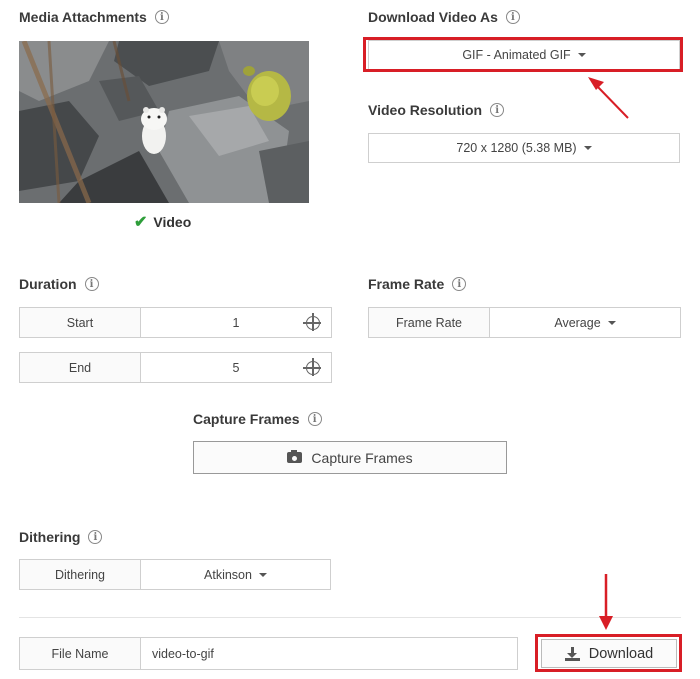 The image size is (700, 679). Describe the element at coordinates (608, 353) in the screenshot. I see `annotation-arrows` at that location.